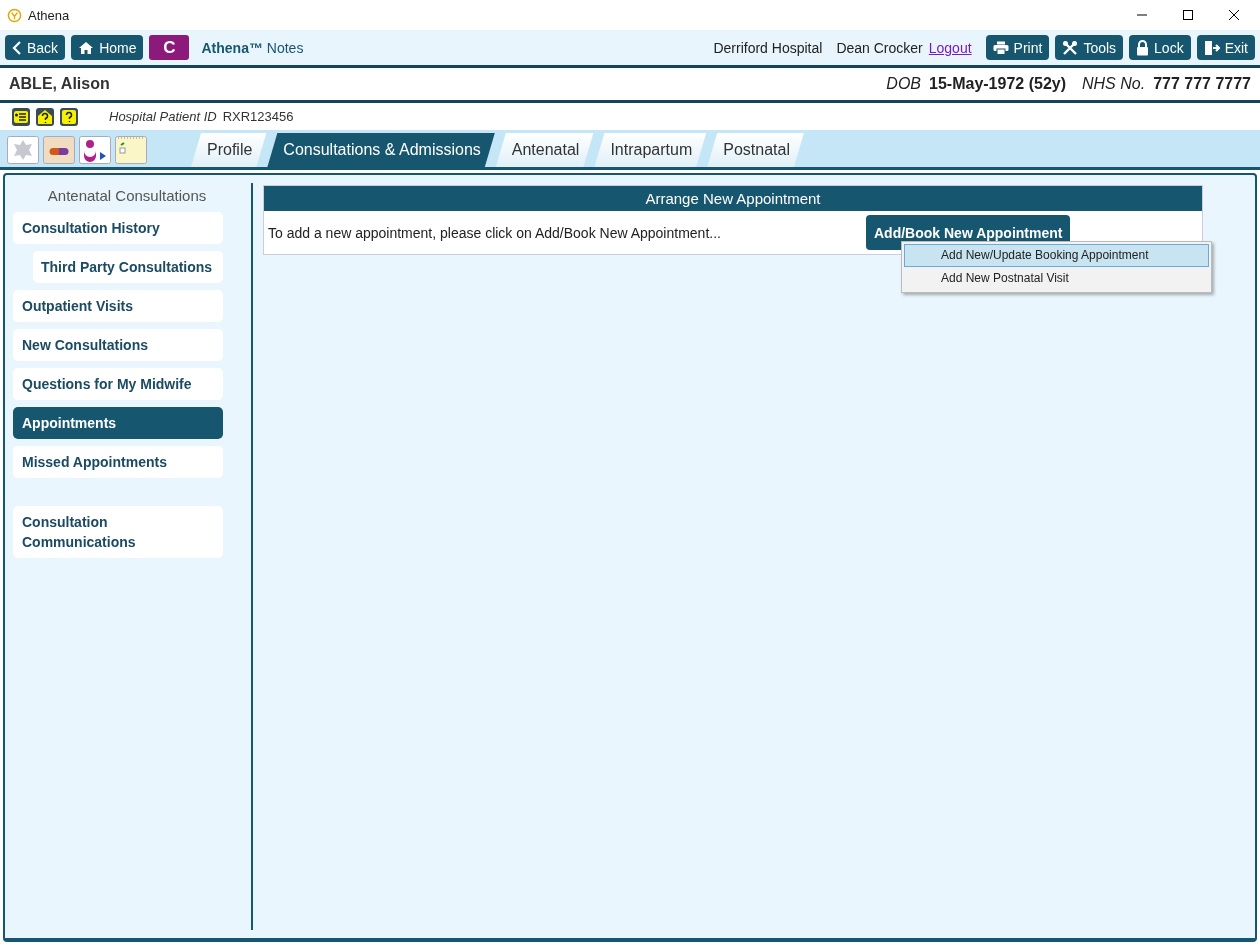 The height and width of the screenshot is (945, 1260). I want to click on pill-icon, so click(59, 150).